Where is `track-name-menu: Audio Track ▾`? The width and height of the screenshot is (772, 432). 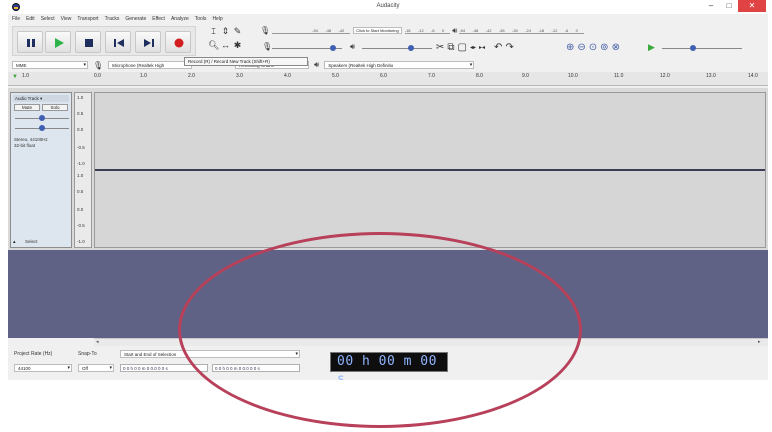
track-name-menu: Audio Track ▾ is located at coordinates (41, 98).